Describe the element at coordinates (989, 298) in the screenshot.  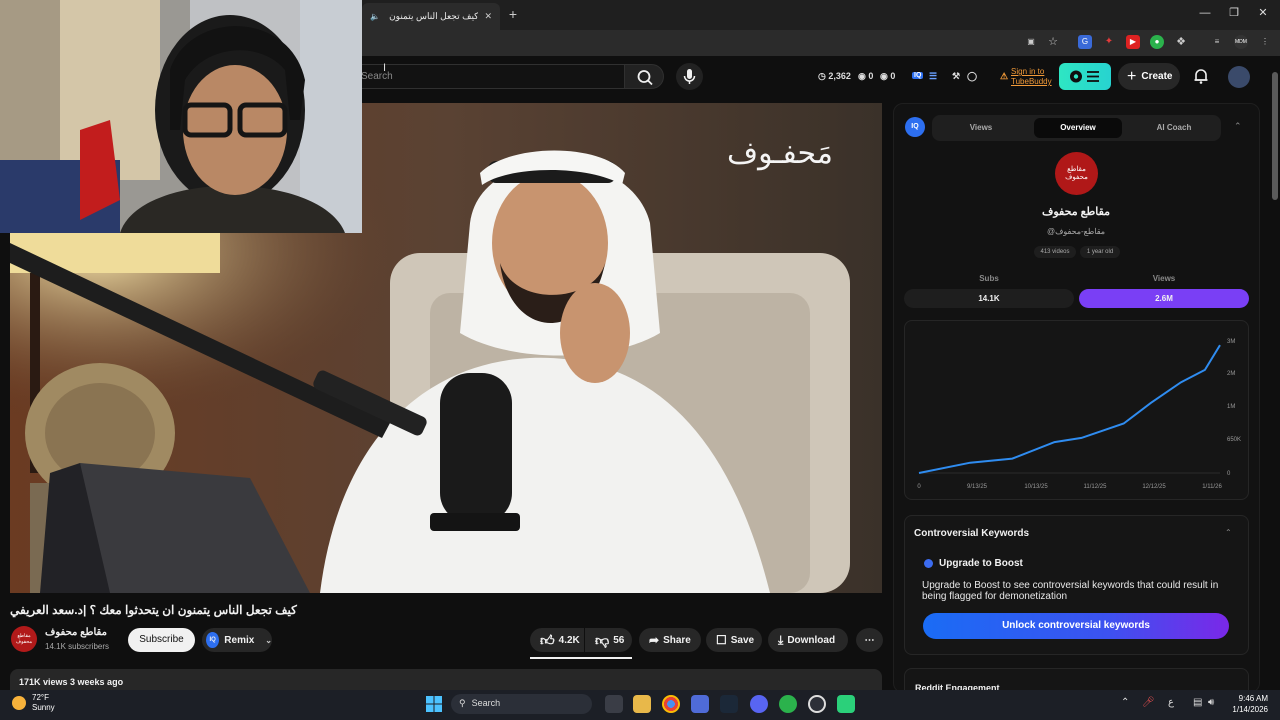
I see `subs-value: 14.1K` at that location.